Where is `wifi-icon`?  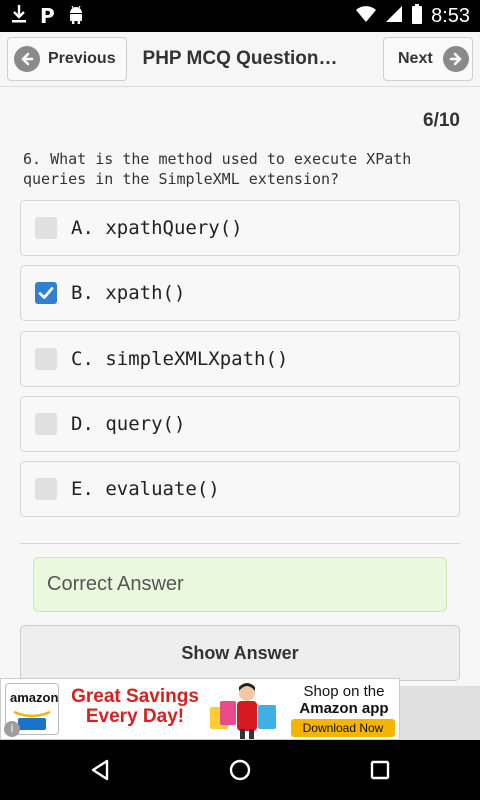 wifi-icon is located at coordinates (366, 16).